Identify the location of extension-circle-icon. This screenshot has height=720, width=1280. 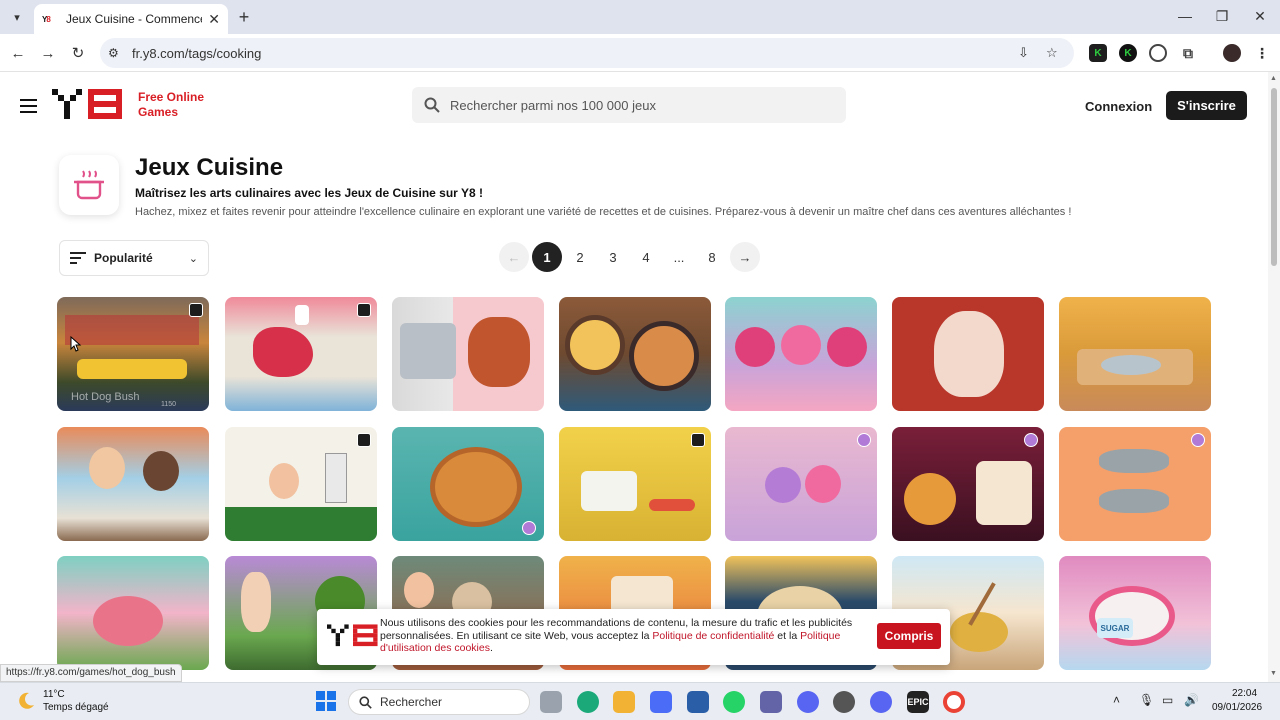
(1158, 53).